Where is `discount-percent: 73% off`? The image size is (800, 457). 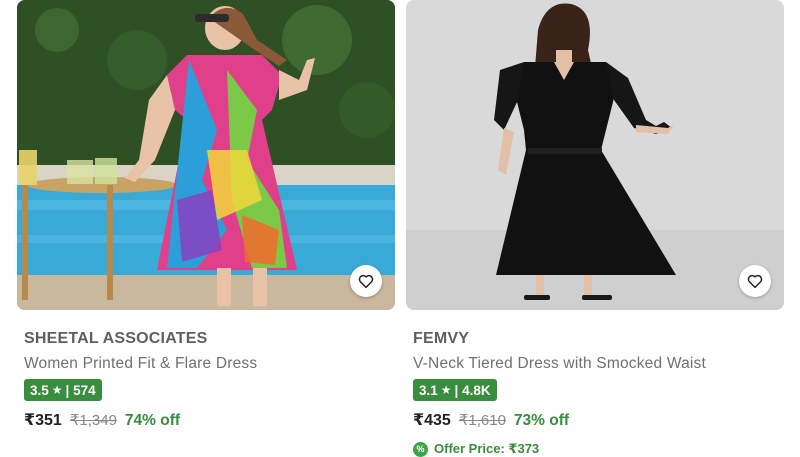
discount-percent: 73% off is located at coordinates (541, 420).